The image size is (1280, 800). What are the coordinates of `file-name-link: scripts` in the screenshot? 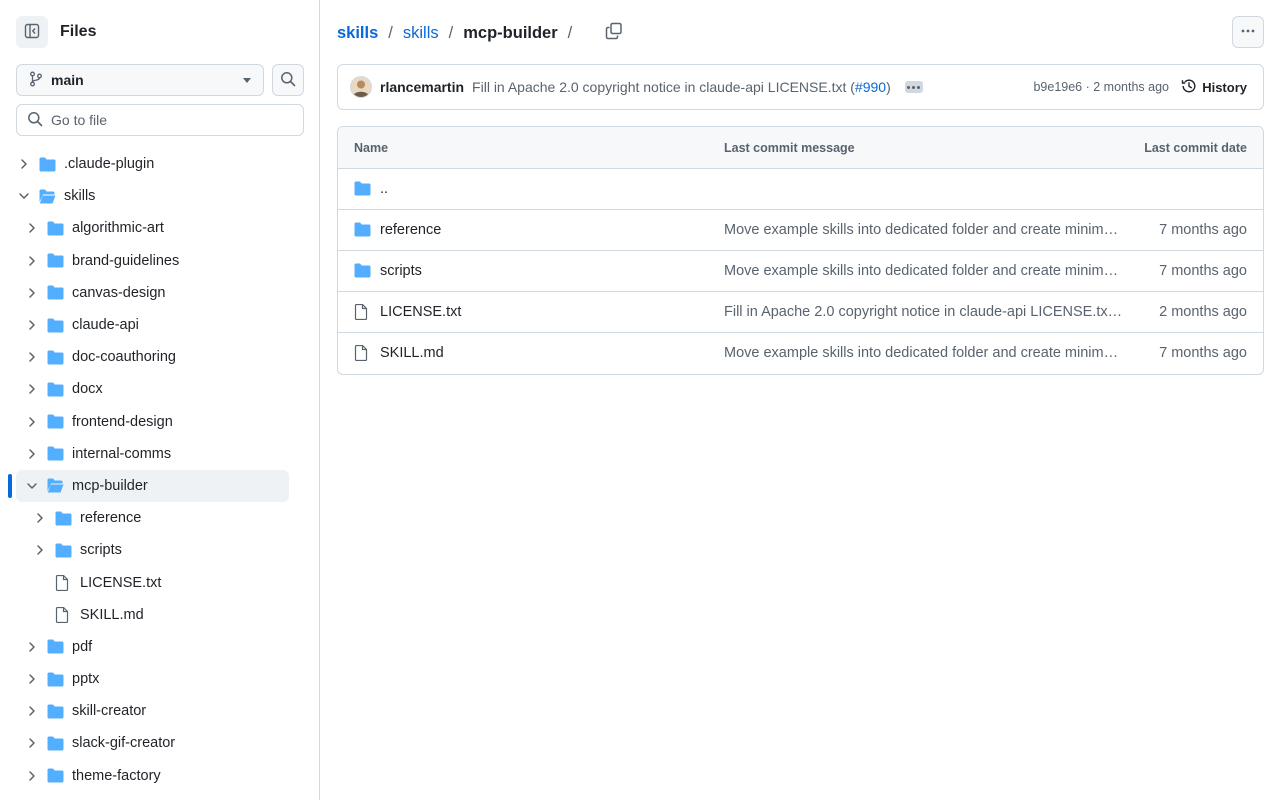 It's located at (401, 271).